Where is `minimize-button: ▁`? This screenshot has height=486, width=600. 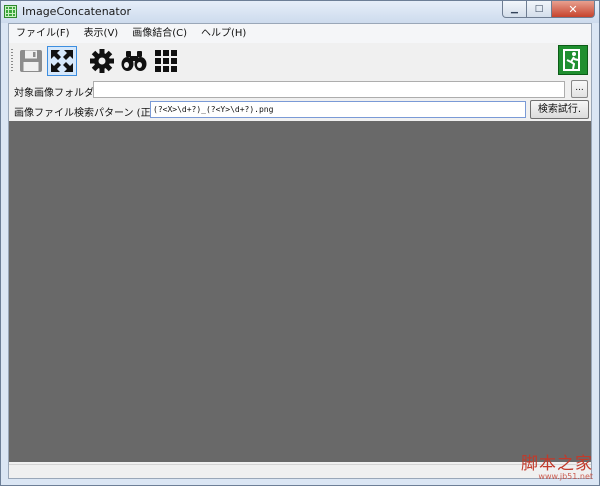 minimize-button: ▁ is located at coordinates (514, 9).